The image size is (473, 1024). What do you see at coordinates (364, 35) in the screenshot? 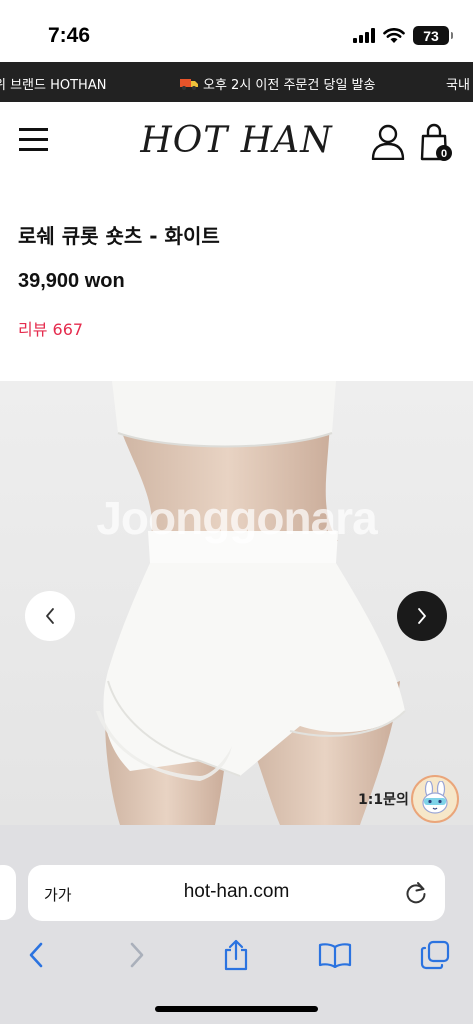
I see `signal-icon` at bounding box center [364, 35].